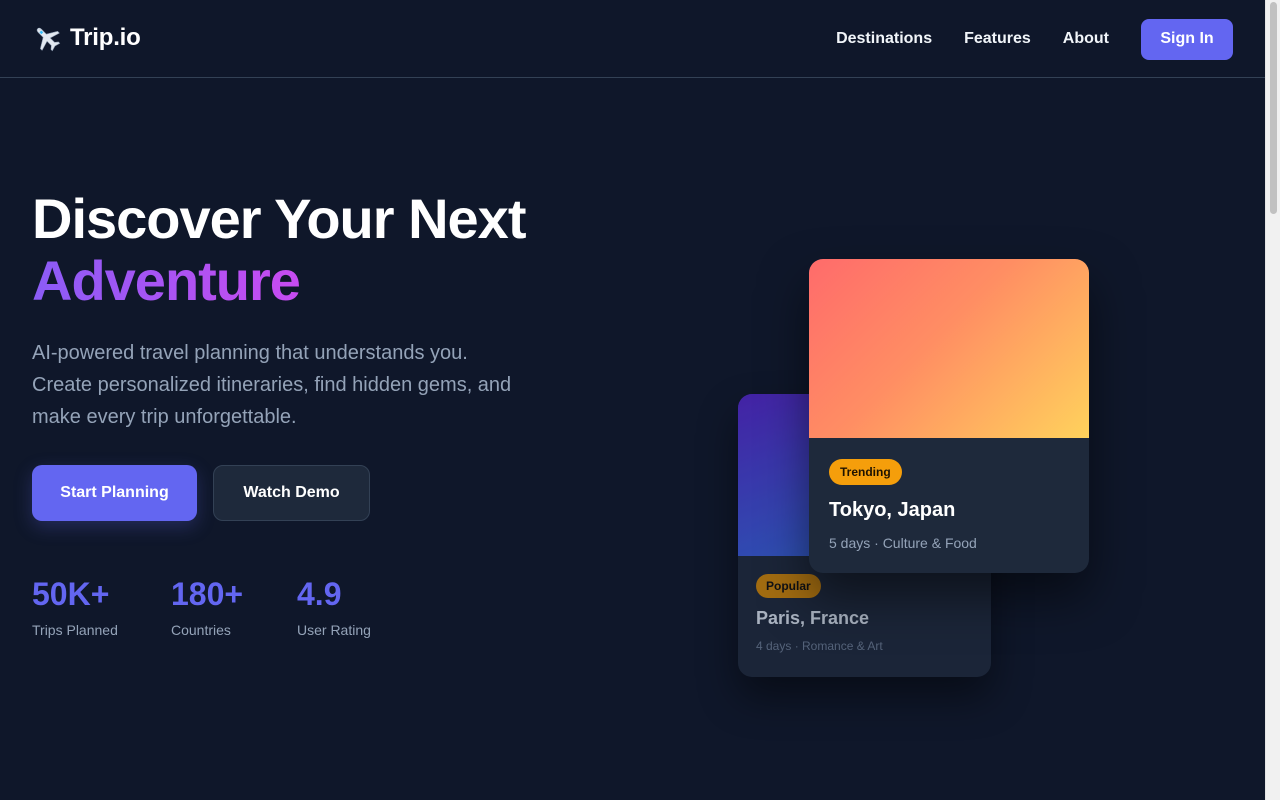  I want to click on stat-label: Countries, so click(201, 630).